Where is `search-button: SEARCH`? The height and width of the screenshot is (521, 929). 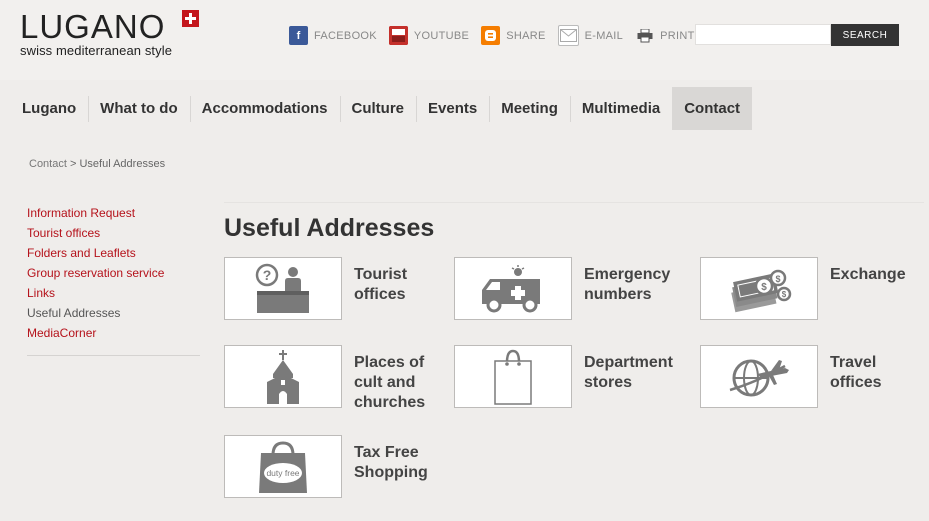
search-button: SEARCH is located at coordinates (865, 35).